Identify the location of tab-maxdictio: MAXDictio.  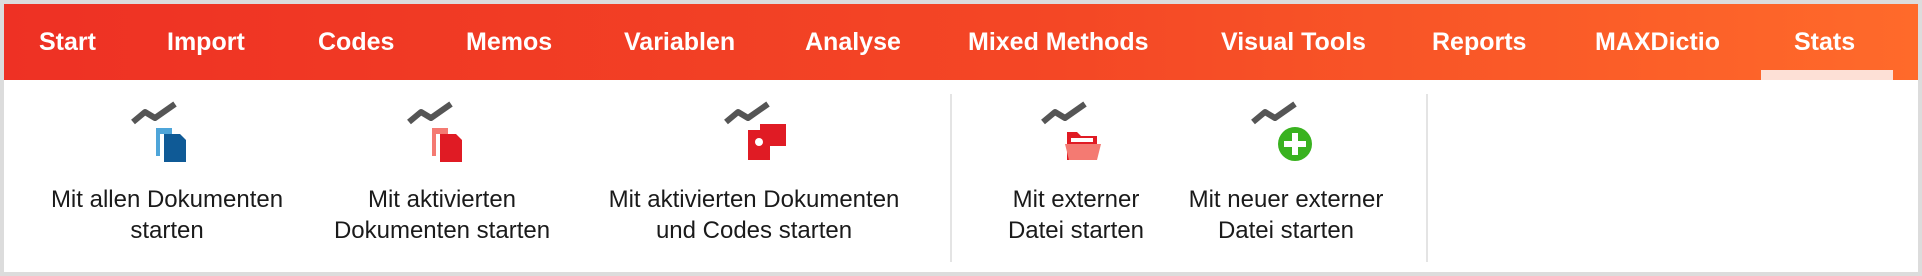
(1657, 42).